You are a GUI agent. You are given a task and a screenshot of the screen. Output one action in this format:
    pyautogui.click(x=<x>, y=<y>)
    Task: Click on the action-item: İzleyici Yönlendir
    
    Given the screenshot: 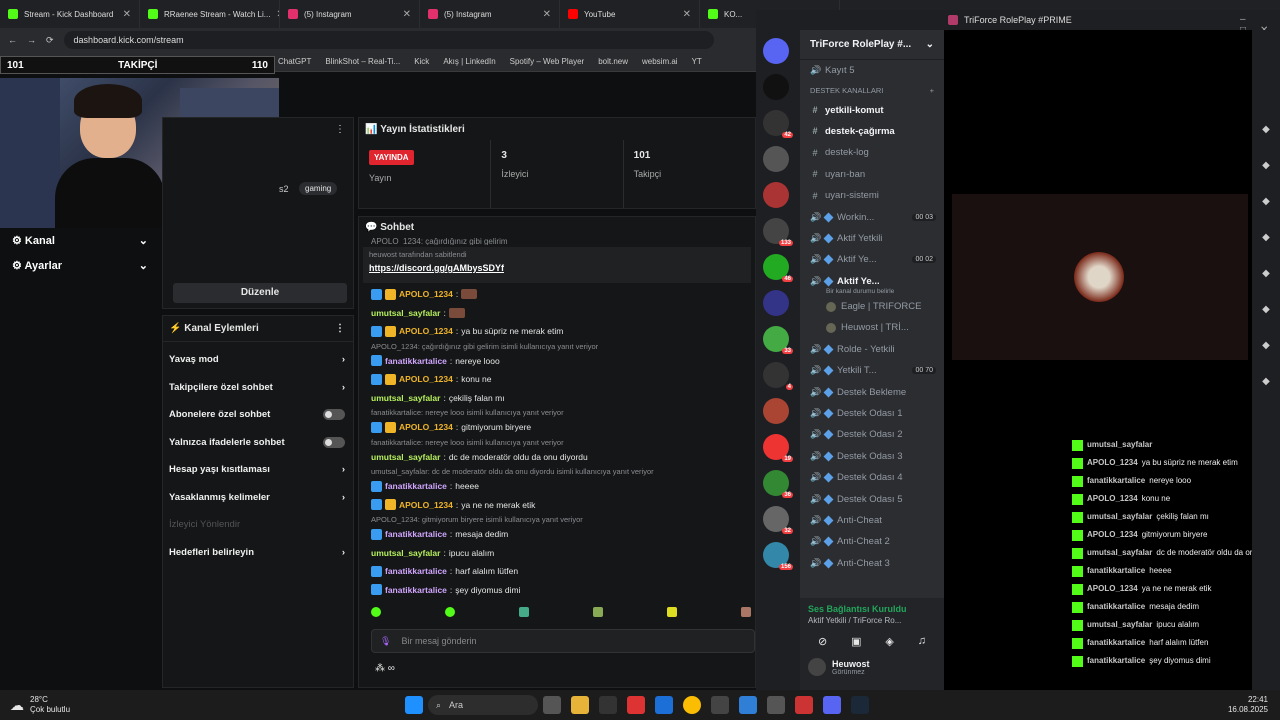 What is the action you would take?
    pyautogui.click(x=258, y=525)
    